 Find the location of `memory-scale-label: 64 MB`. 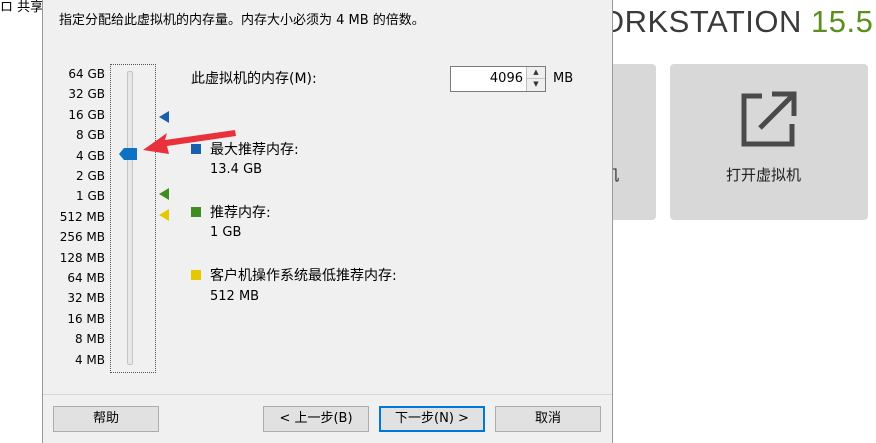

memory-scale-label: 64 MB is located at coordinates (86, 278).